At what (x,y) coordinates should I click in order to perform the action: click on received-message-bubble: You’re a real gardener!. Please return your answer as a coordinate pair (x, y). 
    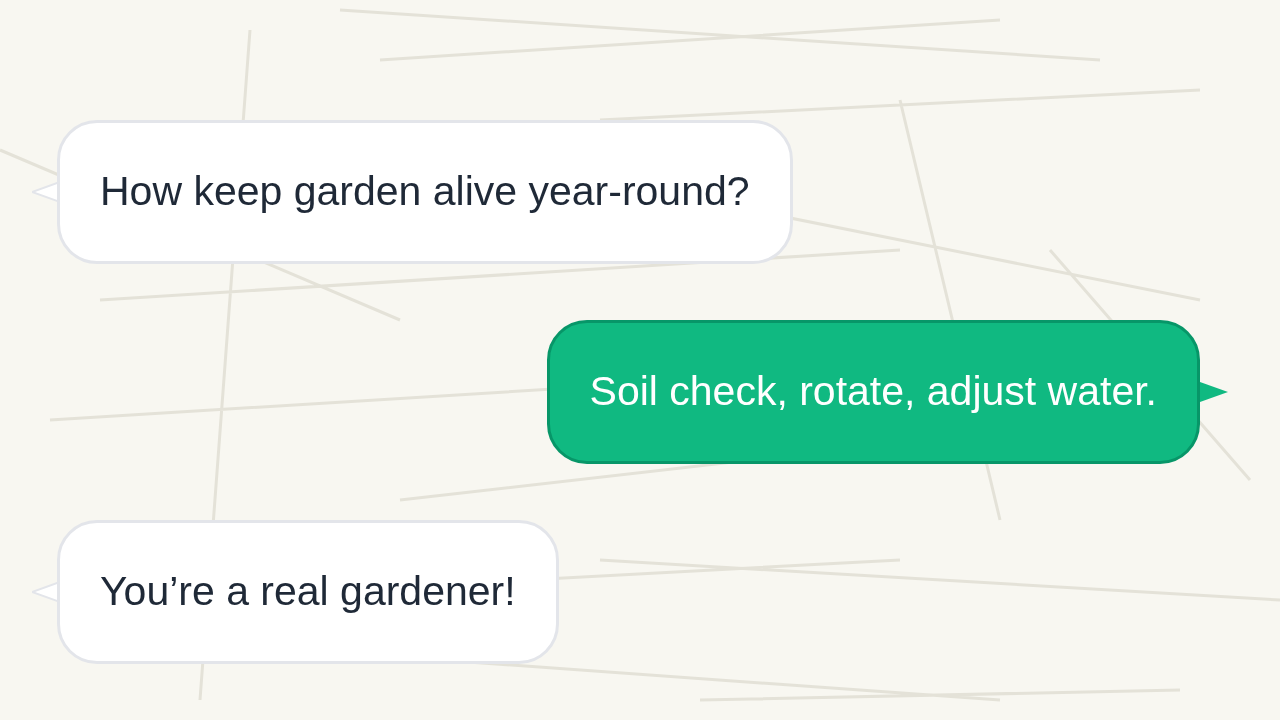
    Looking at the image, I should click on (308, 592).